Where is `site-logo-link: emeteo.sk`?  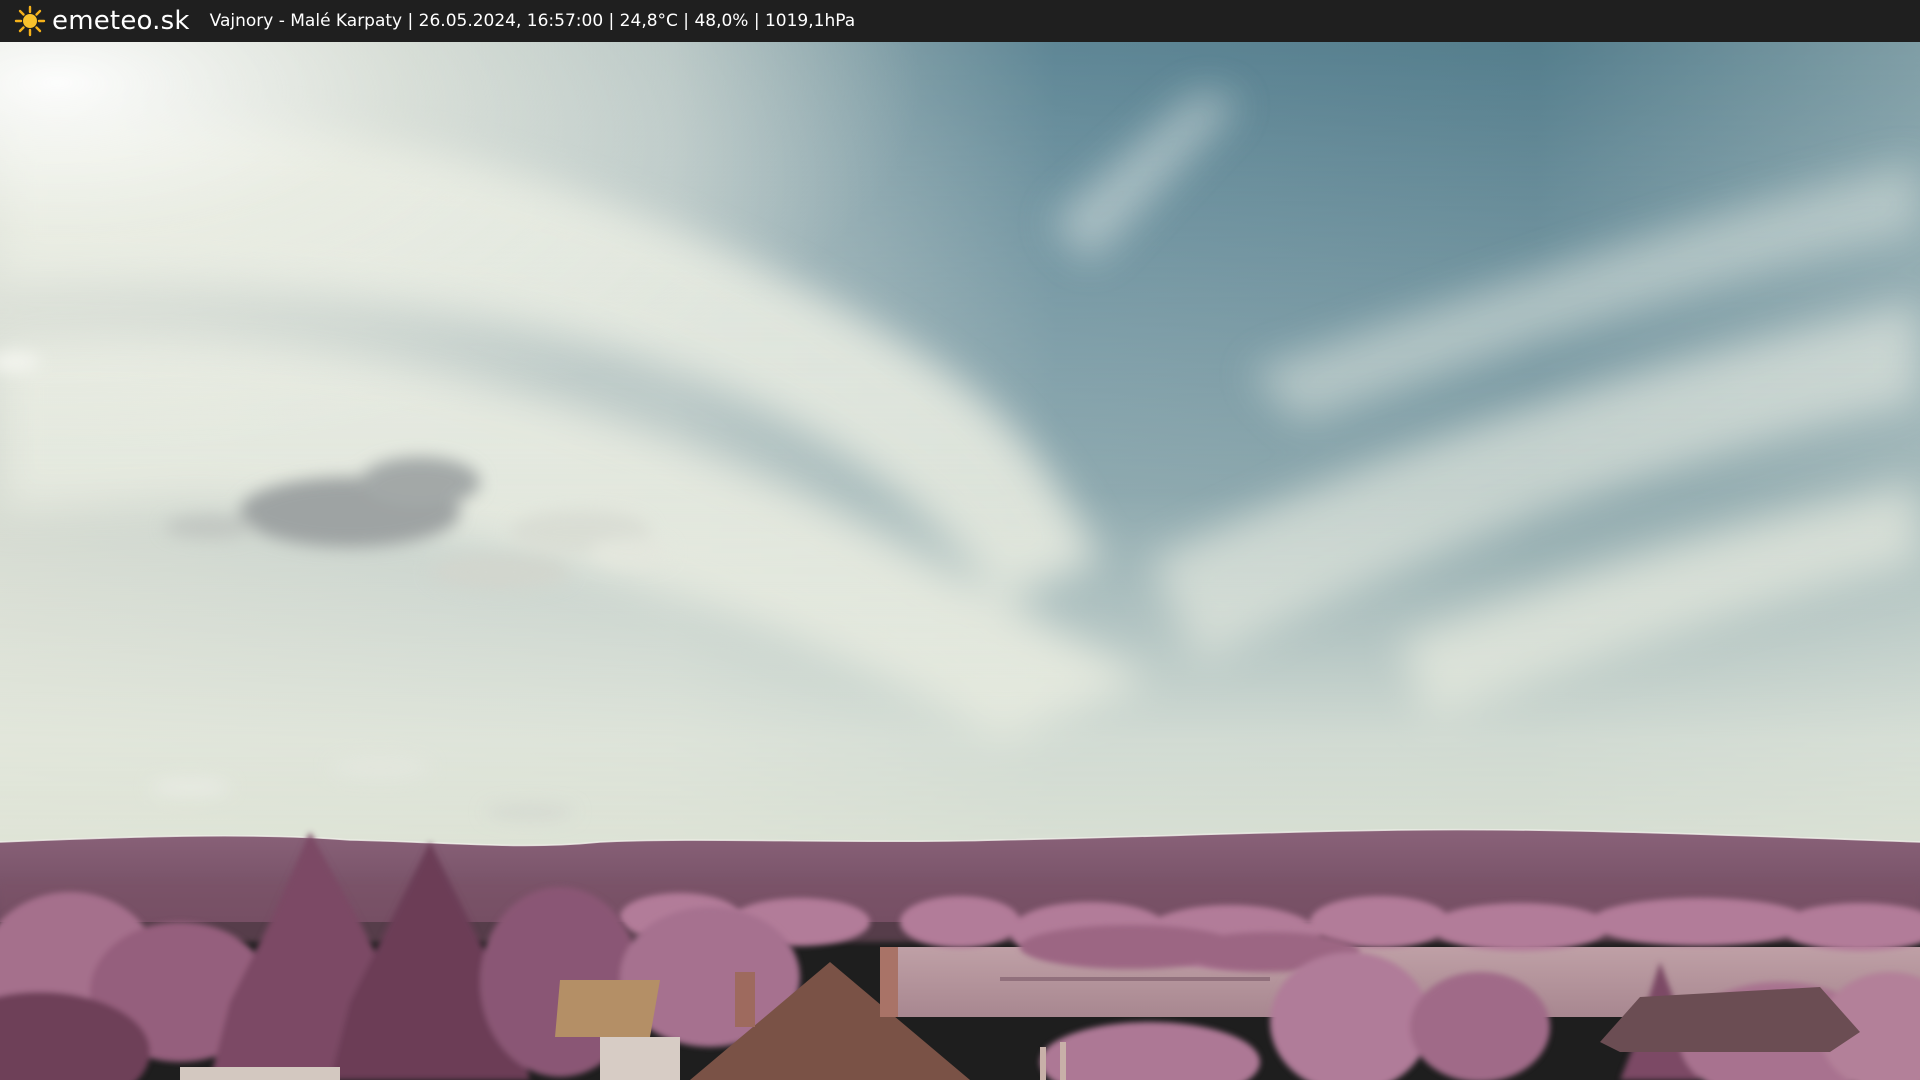 site-logo-link: emeteo.sk is located at coordinates (102, 21).